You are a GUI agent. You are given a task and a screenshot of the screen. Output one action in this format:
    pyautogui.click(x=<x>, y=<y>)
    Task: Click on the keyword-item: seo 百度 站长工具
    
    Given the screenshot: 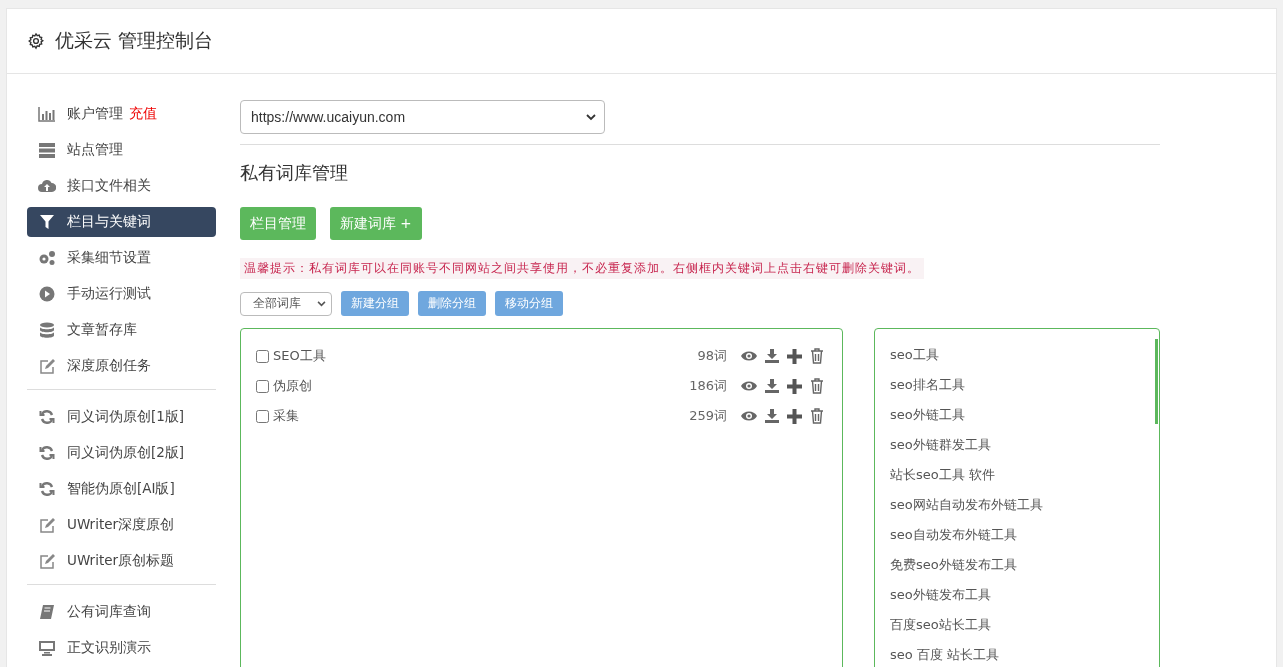 What is the action you would take?
    pyautogui.click(x=944, y=655)
    